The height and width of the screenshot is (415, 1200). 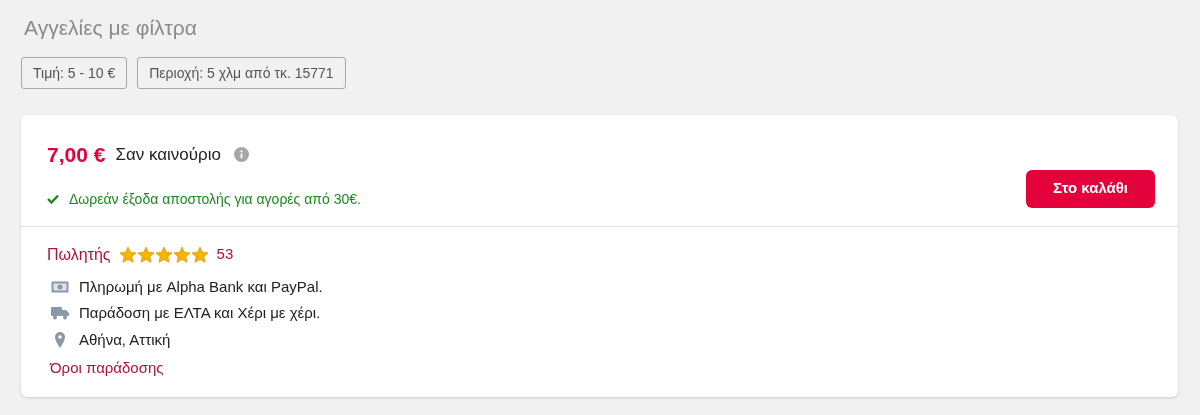 What do you see at coordinates (125, 339) in the screenshot?
I see `seller-detail: Αθήνα, Αττική` at bounding box center [125, 339].